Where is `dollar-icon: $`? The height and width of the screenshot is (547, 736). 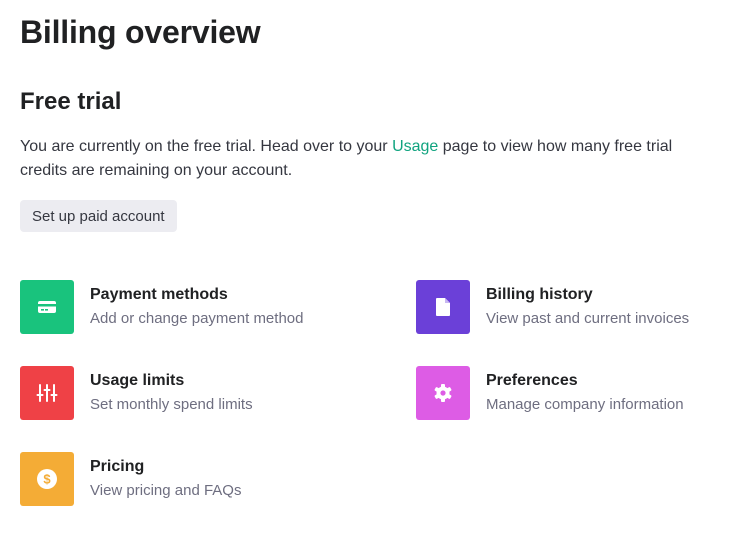 dollar-icon: $ is located at coordinates (47, 479).